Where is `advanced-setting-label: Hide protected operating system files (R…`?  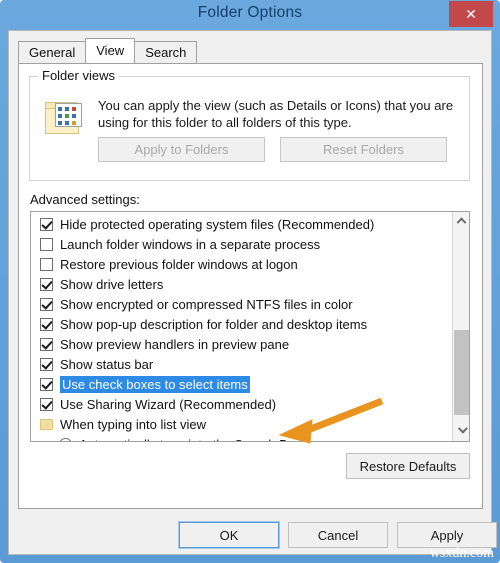 advanced-setting-label: Hide protected operating system files (R… is located at coordinates (217, 224).